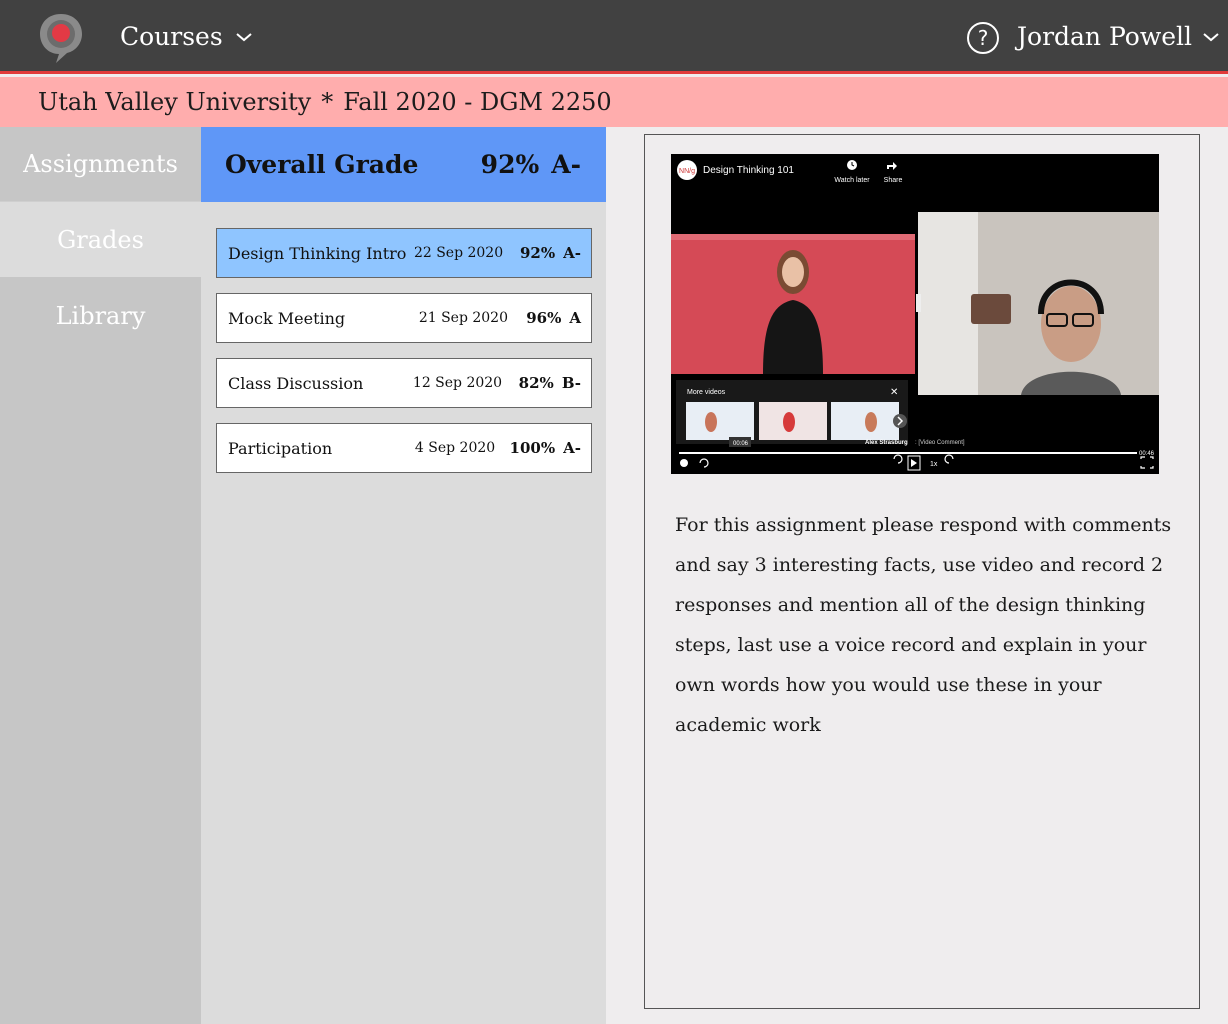 This screenshot has height=1024, width=1228. I want to click on user-menu: Jordan Powell, so click(1118, 36).